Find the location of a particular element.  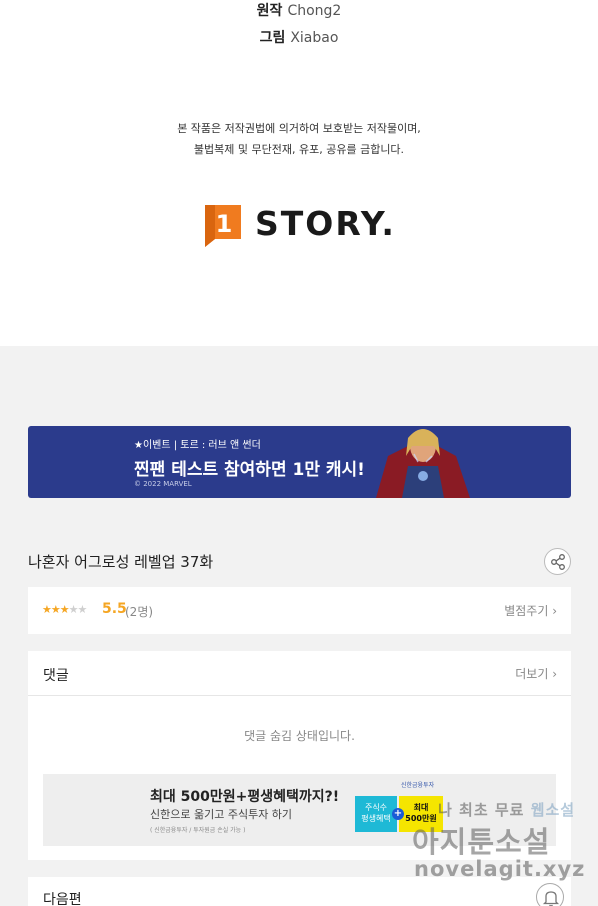

ad-box-benefit-top: 주식수 is located at coordinates (376, 807).